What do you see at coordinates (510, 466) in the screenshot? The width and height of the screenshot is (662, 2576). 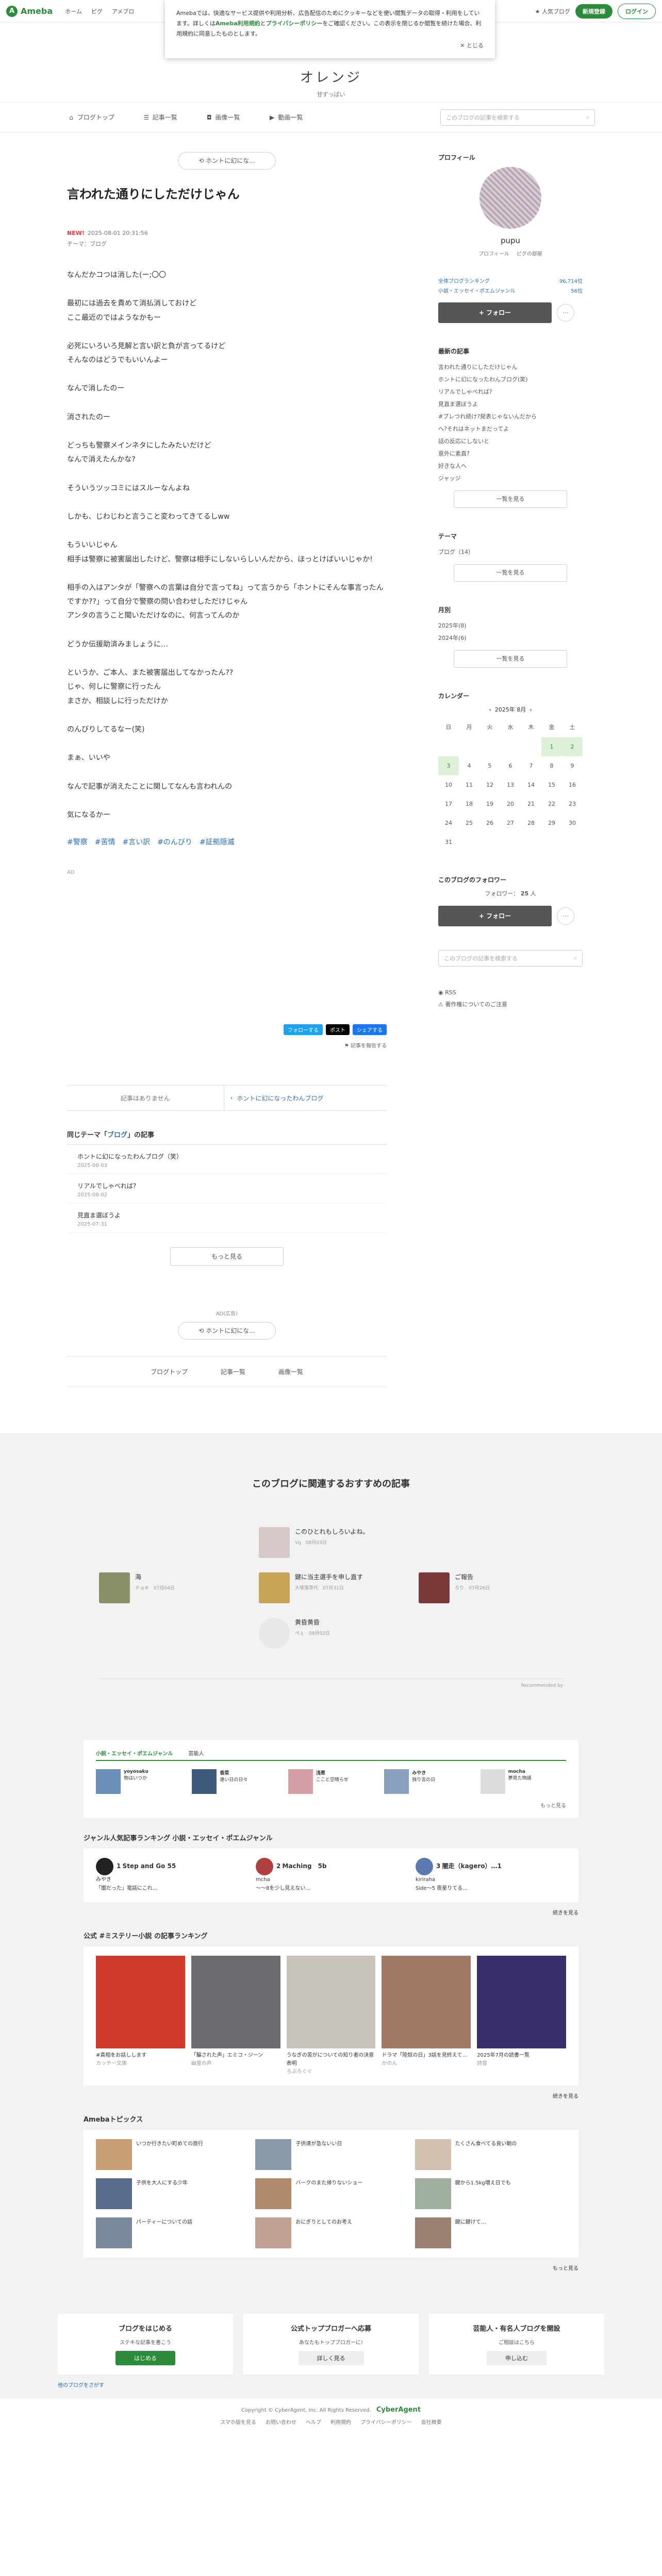 I see `recent-article-link: 好きな人へ` at bounding box center [510, 466].